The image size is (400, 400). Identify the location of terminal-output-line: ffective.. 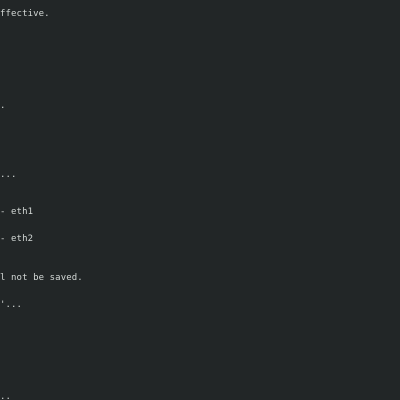
(25, 14).